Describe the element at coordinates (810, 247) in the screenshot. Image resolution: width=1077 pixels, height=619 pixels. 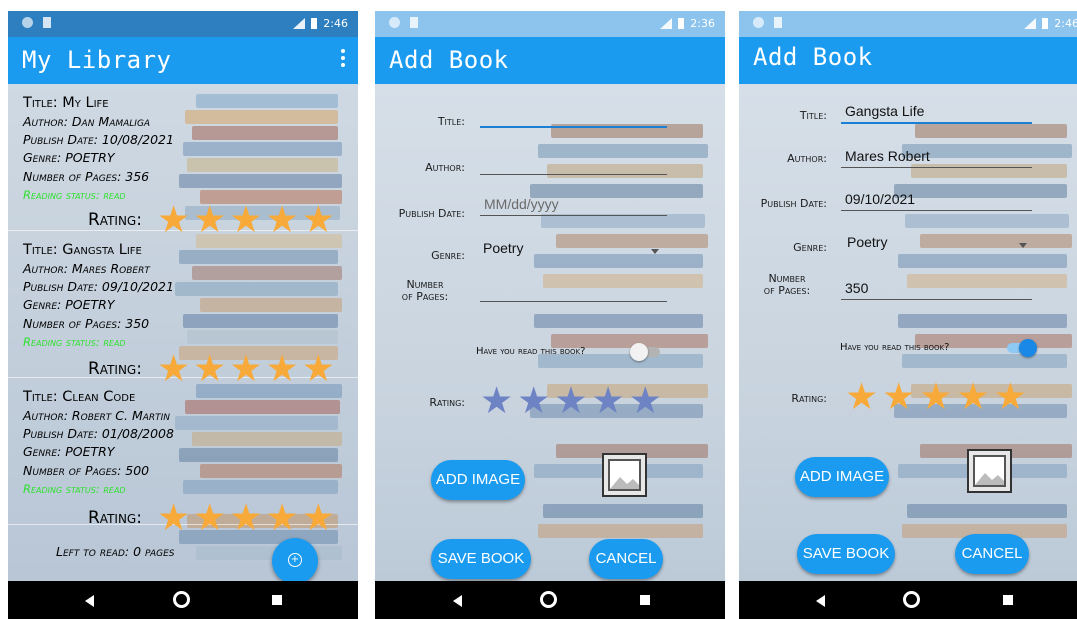
I see `genre-label: Genre:` at that location.